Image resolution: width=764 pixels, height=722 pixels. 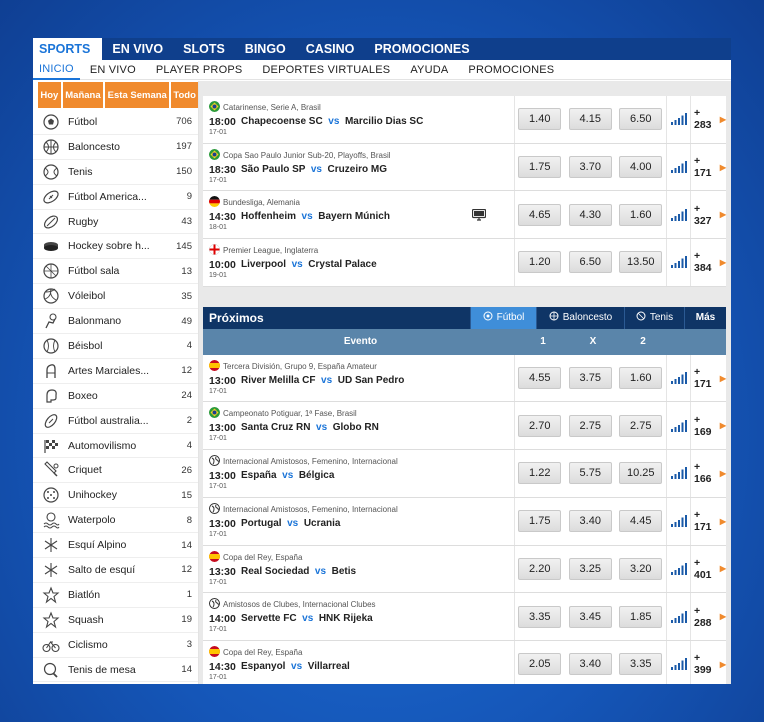 I want to click on subnav-promociones: PROMOCIONES, so click(x=511, y=70).